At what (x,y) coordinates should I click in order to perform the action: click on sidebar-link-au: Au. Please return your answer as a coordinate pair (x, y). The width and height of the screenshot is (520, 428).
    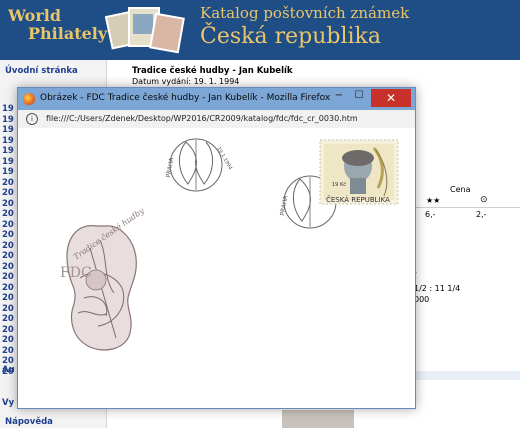
    Looking at the image, I should click on (8, 370).